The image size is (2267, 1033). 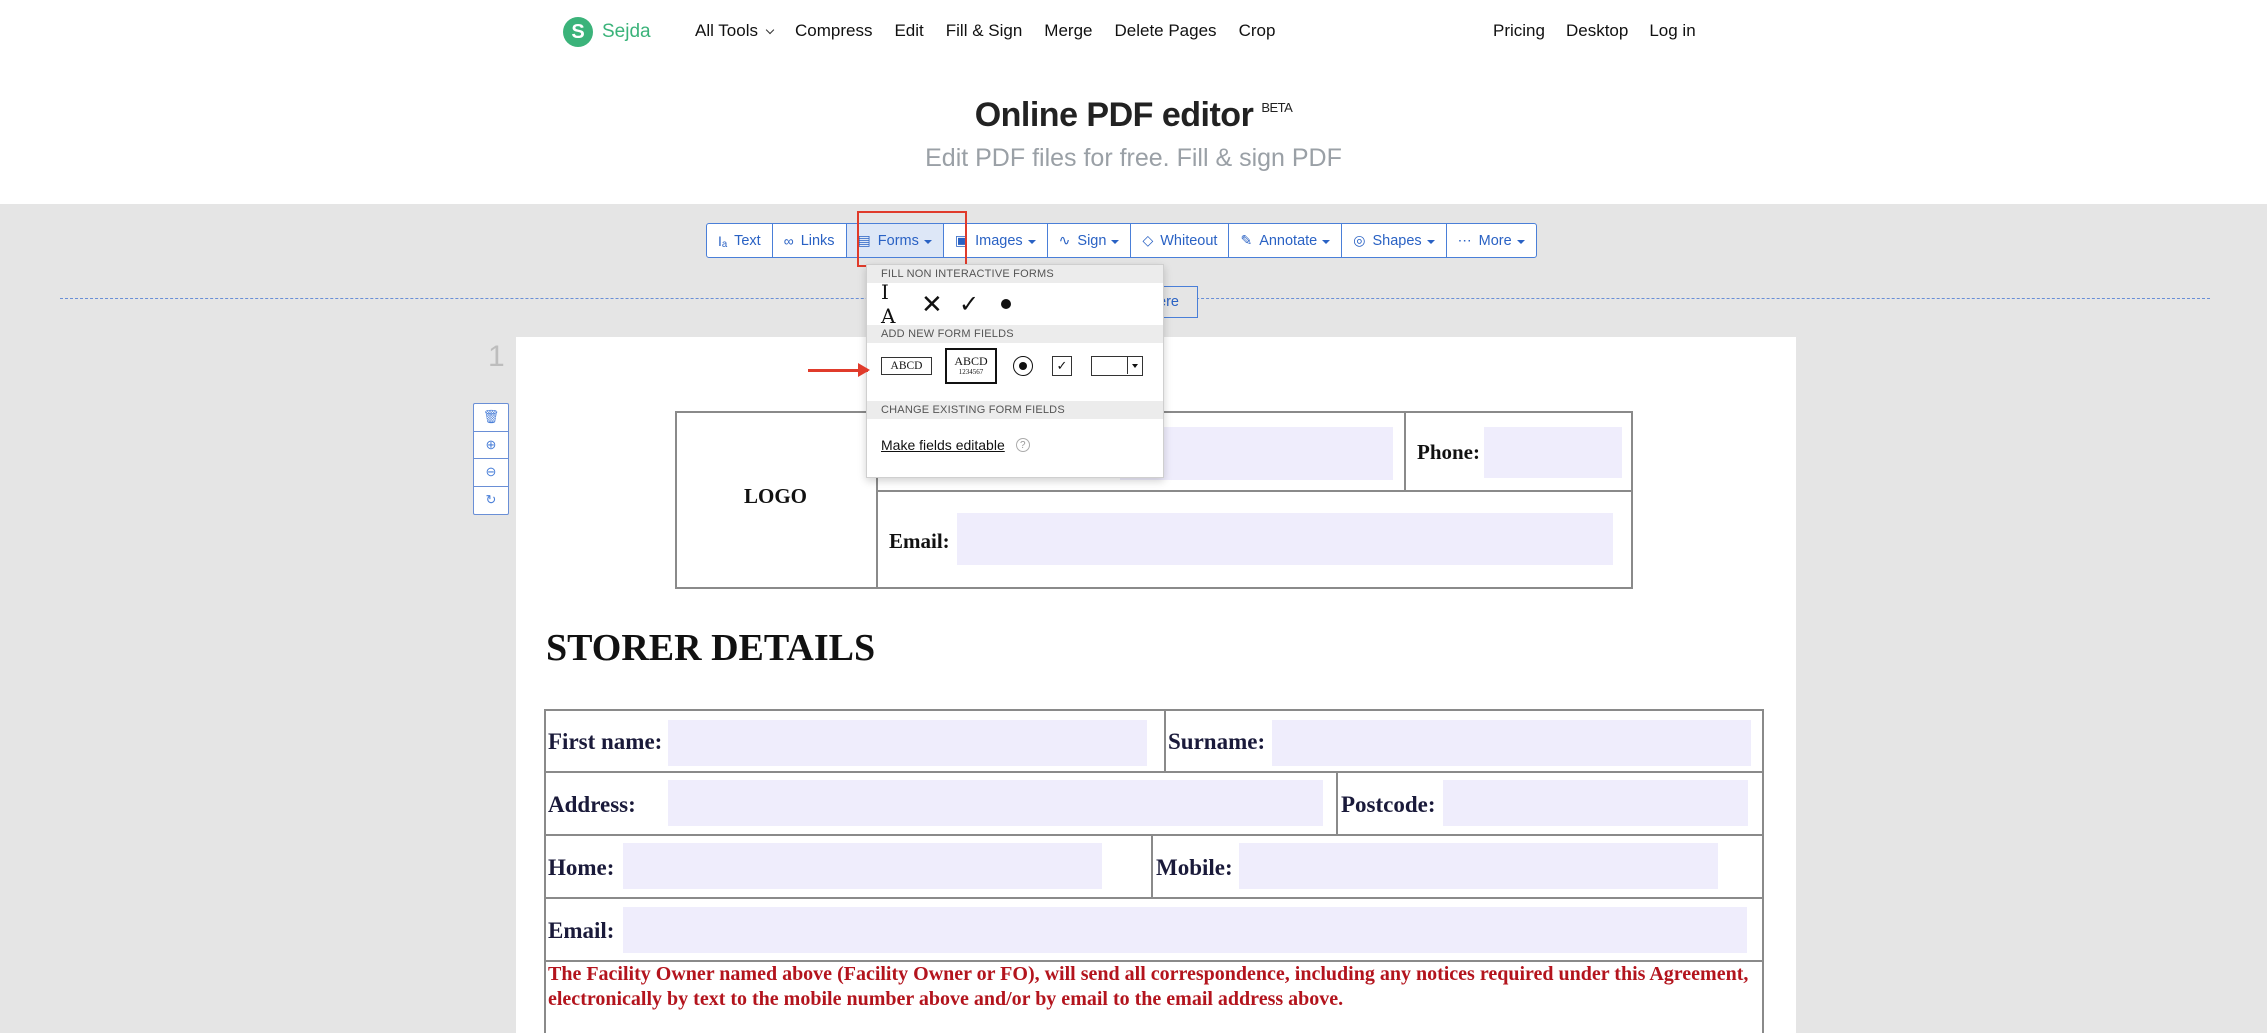 I want to click on rotate-icon: ↻, so click(x=491, y=500).